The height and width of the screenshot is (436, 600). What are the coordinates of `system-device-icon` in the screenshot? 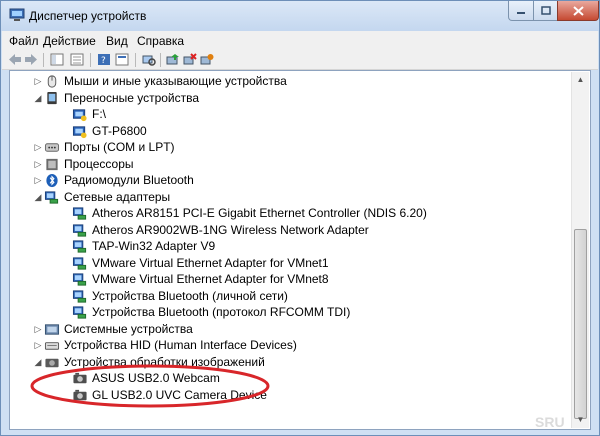 It's located at (52, 329).